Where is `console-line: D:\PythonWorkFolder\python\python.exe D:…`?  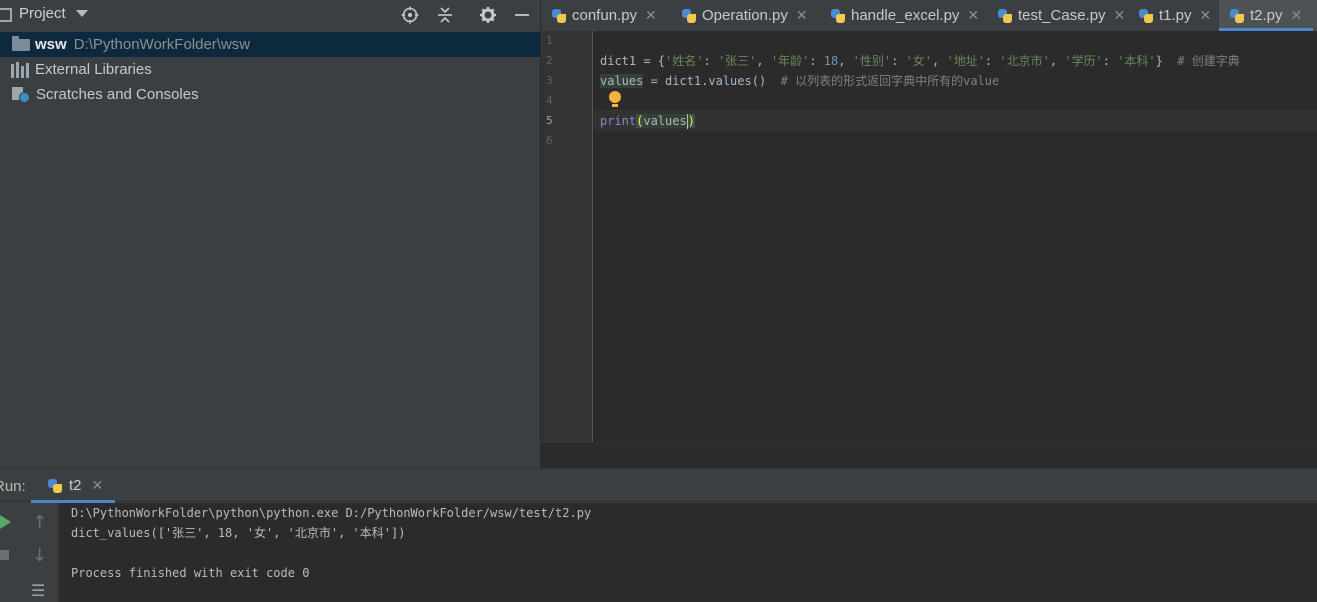 console-line: D:\PythonWorkFolder\python\python.exe D:… is located at coordinates (331, 513).